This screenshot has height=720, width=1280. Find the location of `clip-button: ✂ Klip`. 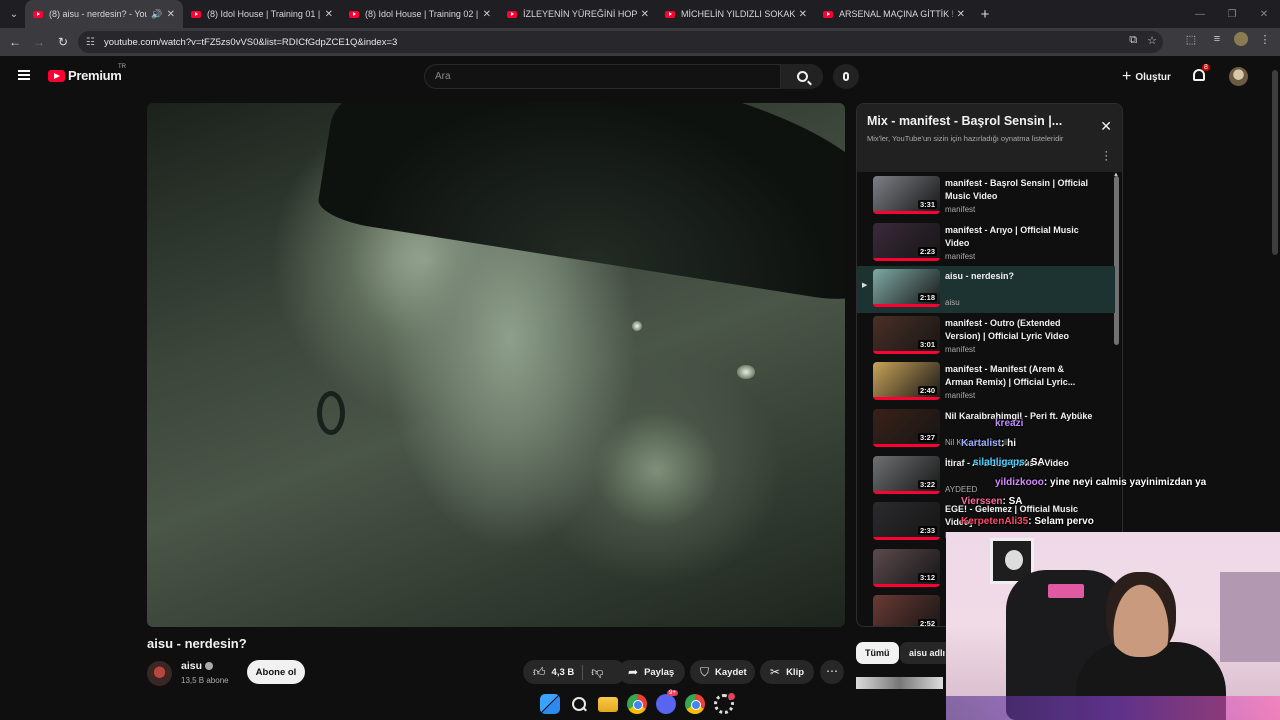

clip-button: ✂ Klip is located at coordinates (787, 672).